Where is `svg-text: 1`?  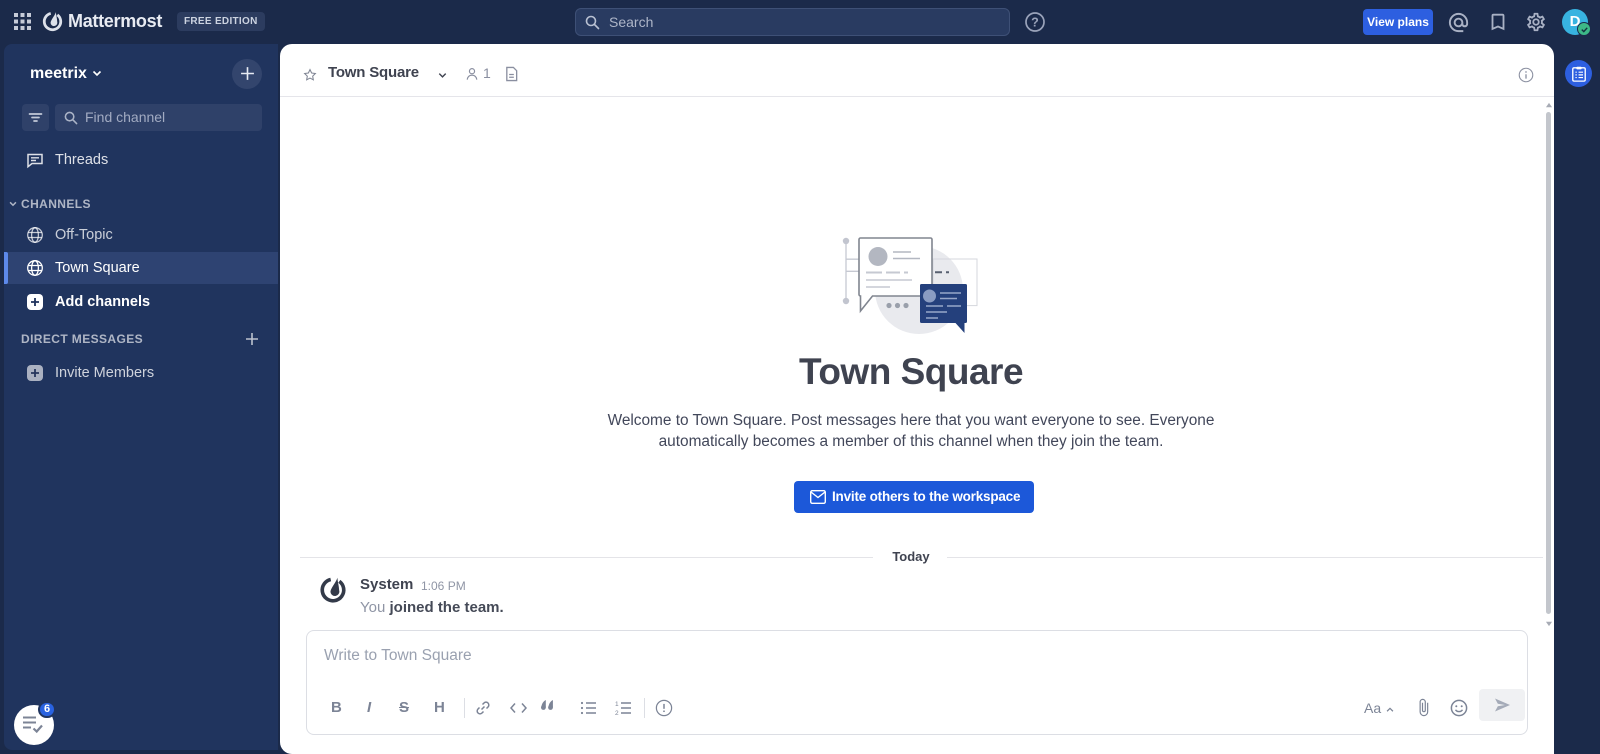
svg-text: 1 is located at coordinates (617, 704).